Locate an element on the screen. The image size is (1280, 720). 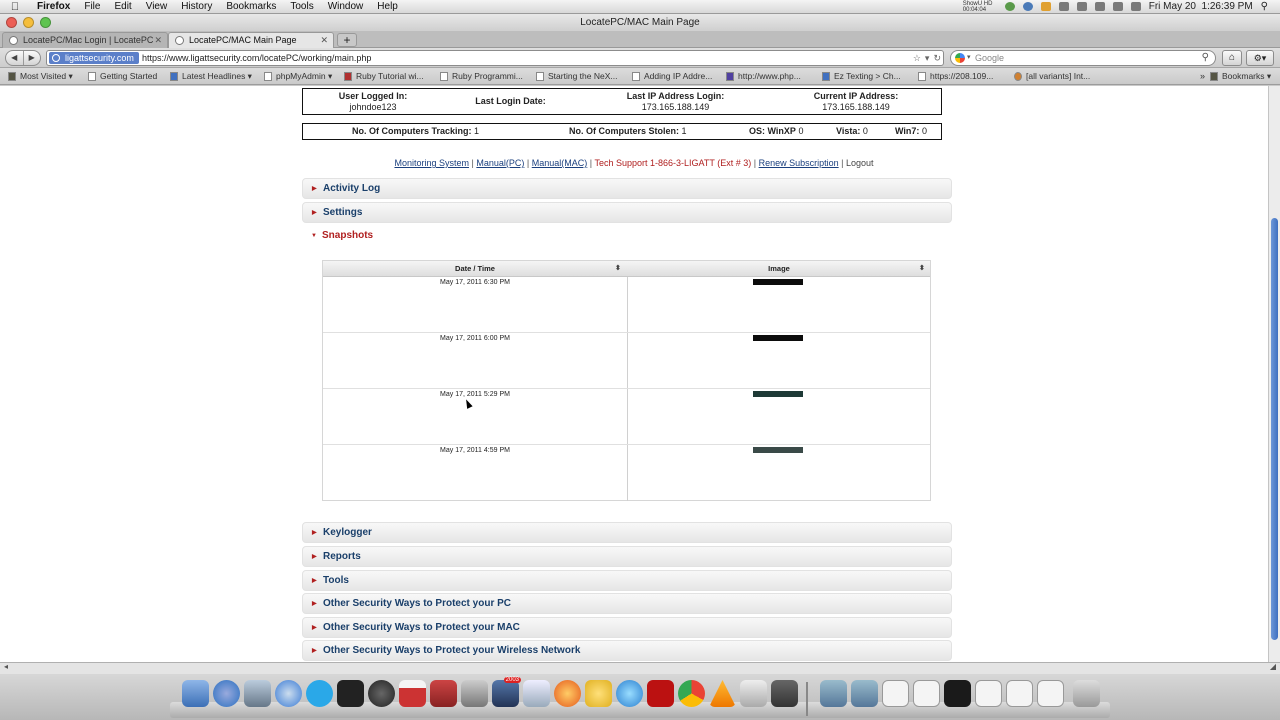
zoom-window-button is located at coordinates (45, 22).